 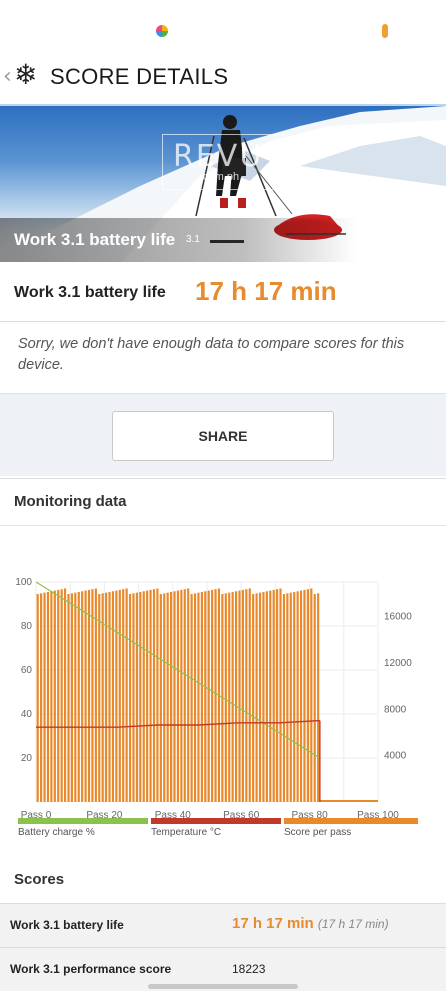 What do you see at coordinates (67, 925) in the screenshot?
I see `score-name: Work 3.1 battery life` at bounding box center [67, 925].